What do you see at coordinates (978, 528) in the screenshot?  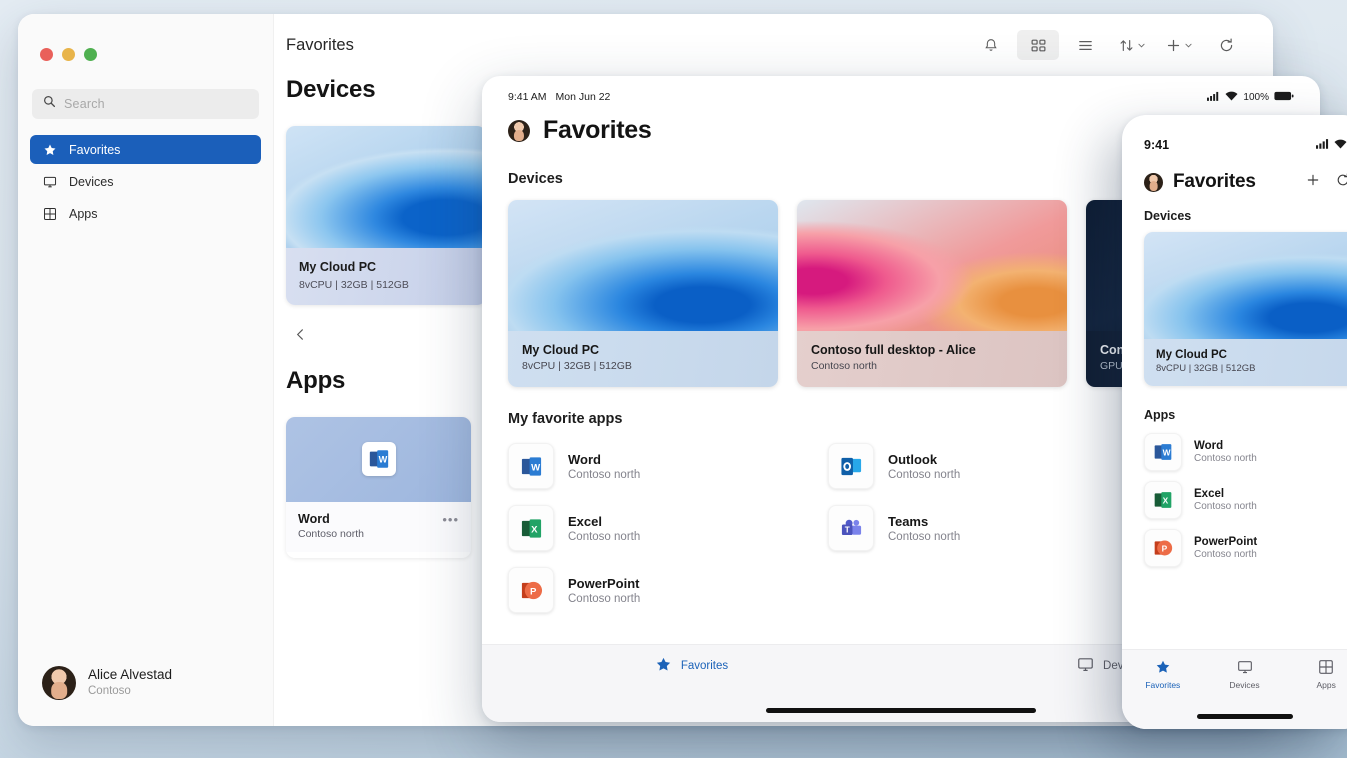 I see `list-item: T Teams Contoso north` at bounding box center [978, 528].